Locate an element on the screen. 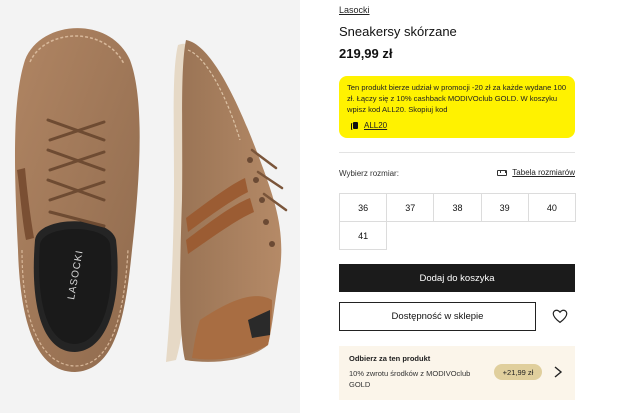 This screenshot has width=620, height=413. brand-link: Lasocki is located at coordinates (354, 10).